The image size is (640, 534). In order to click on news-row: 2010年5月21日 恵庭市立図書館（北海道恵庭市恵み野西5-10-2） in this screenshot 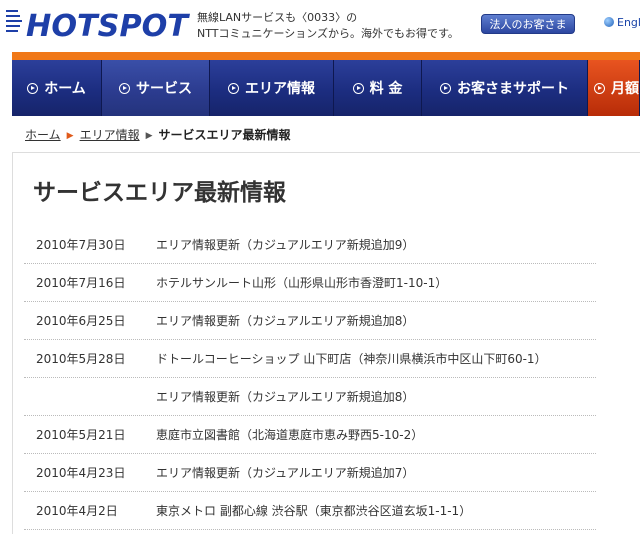, I will do `click(310, 435)`.